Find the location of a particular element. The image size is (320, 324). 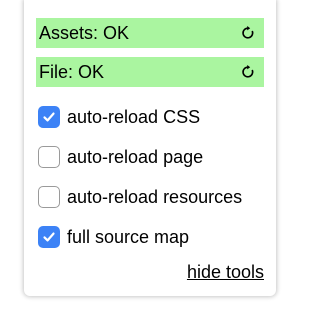

option-label: auto-reload CSS is located at coordinates (134, 116).